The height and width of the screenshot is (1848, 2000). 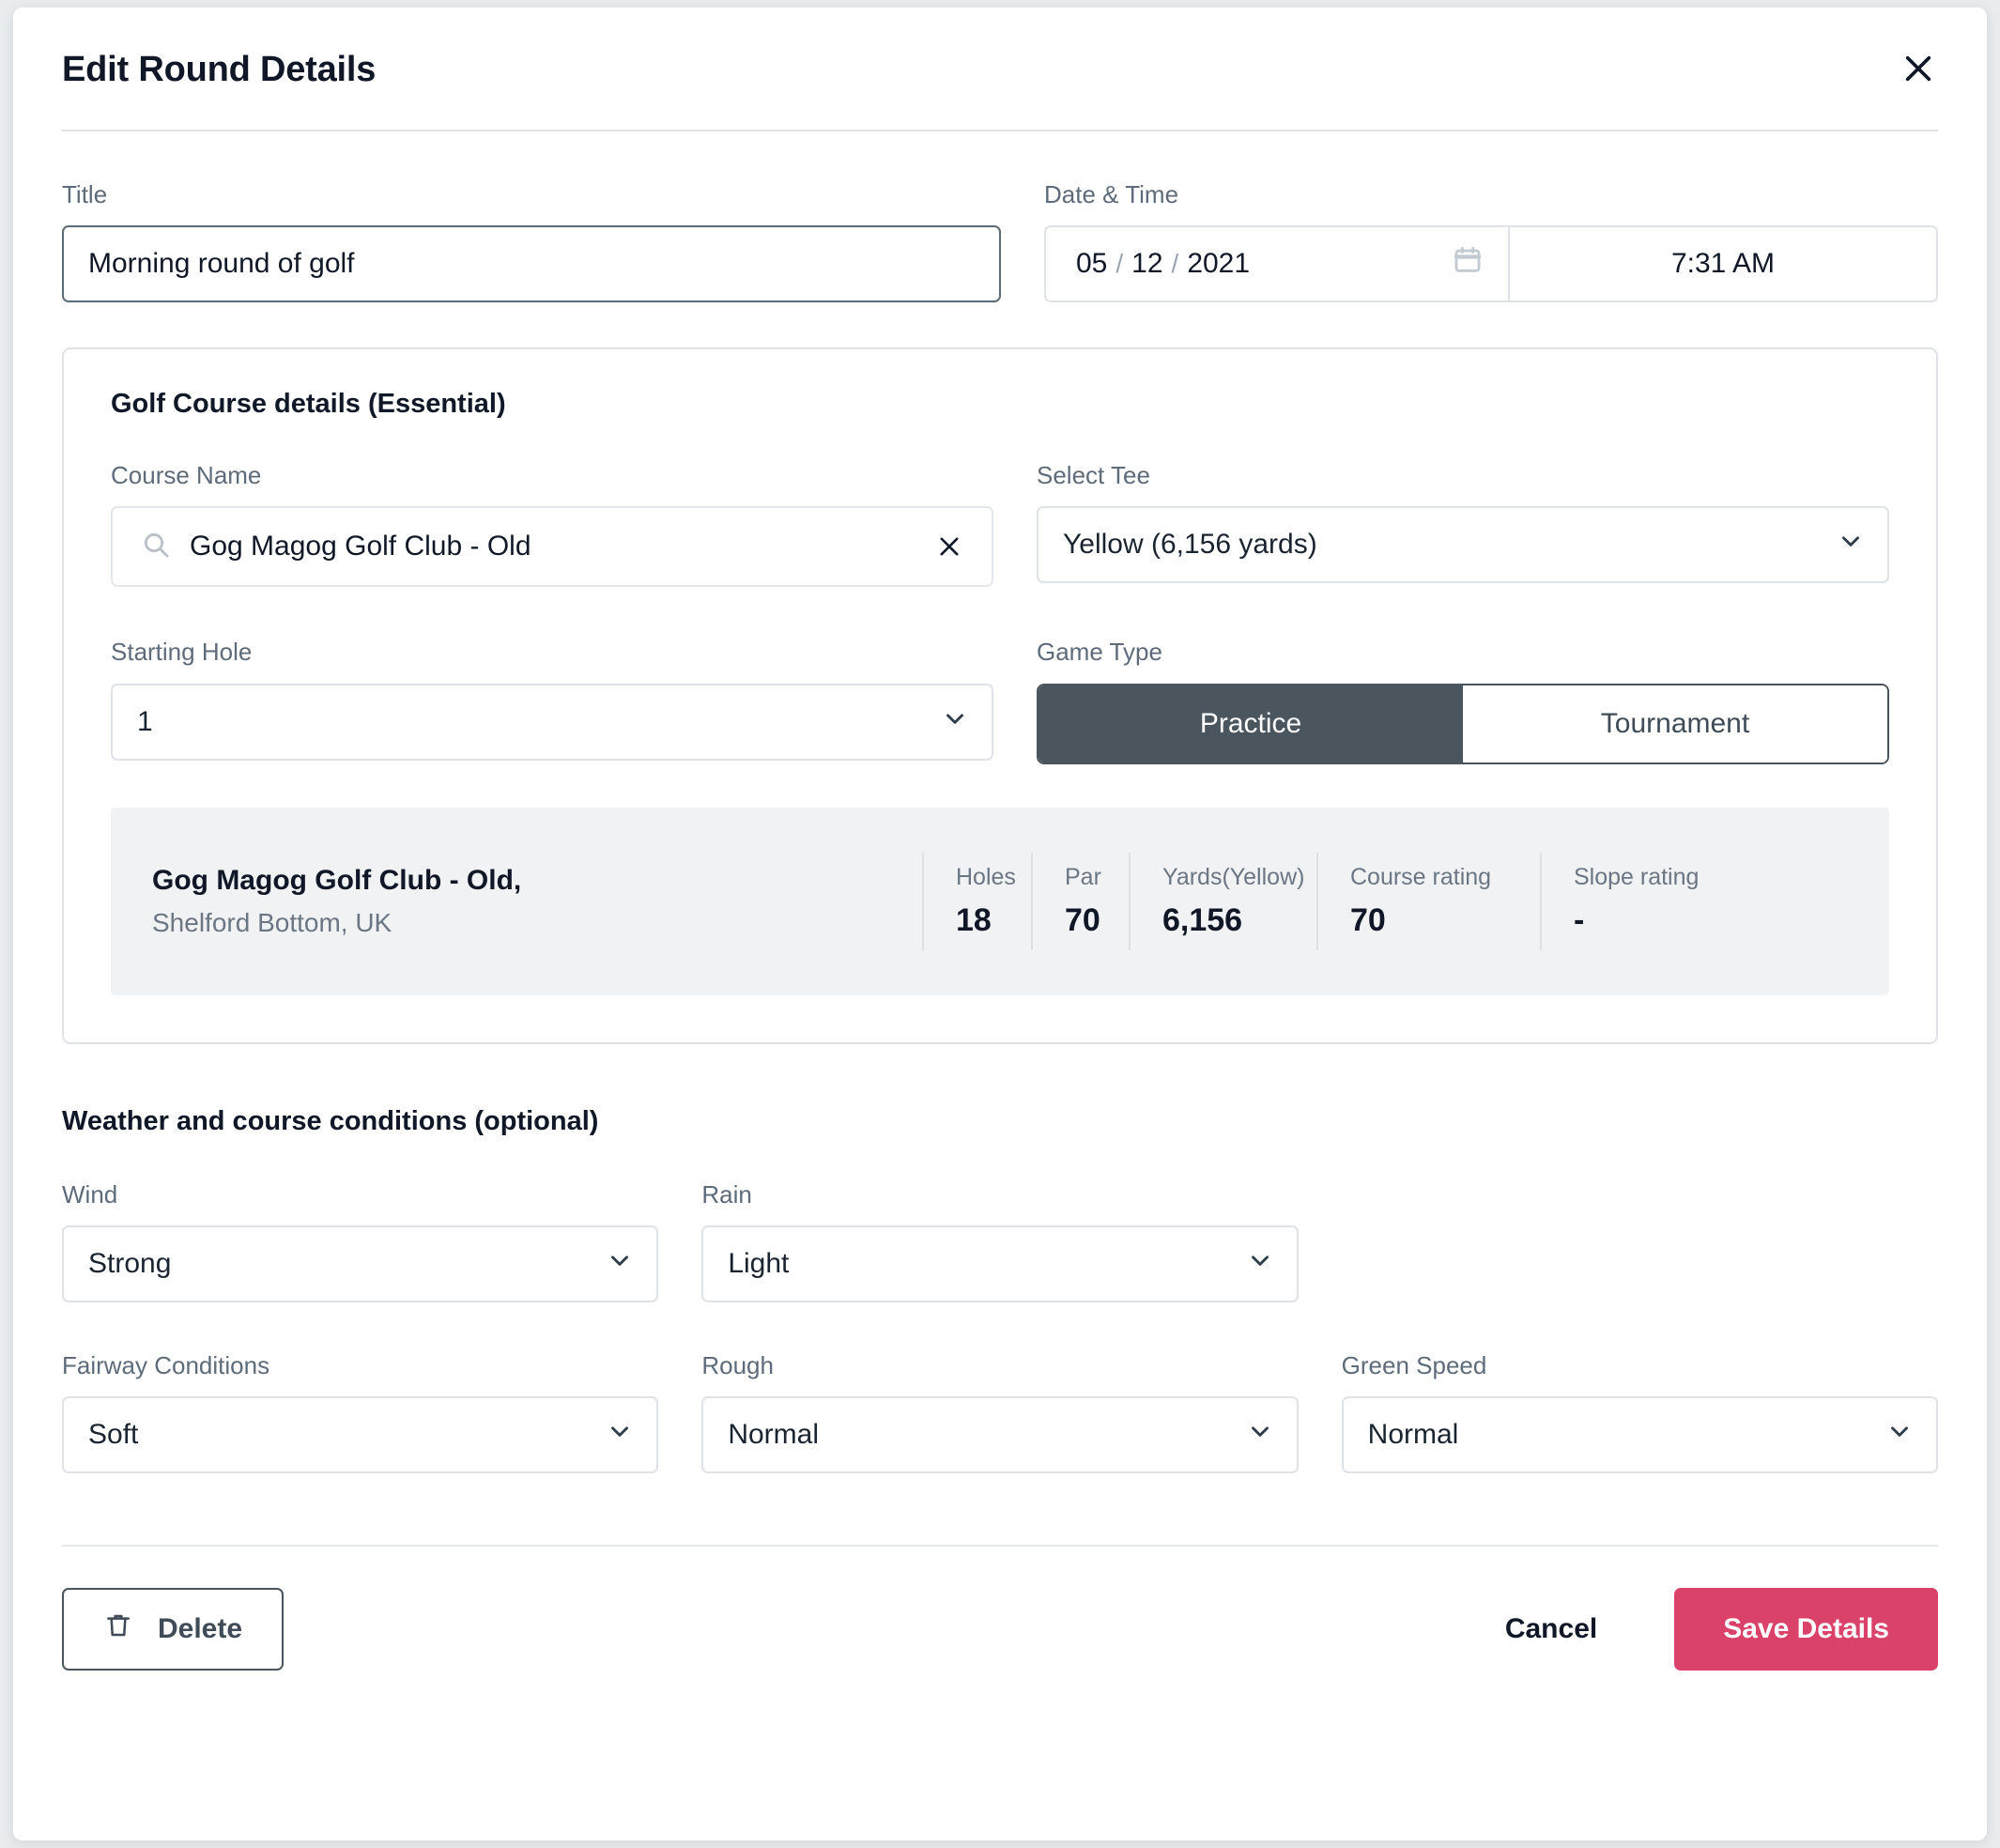 I want to click on rough-label: Rough, so click(x=737, y=1364).